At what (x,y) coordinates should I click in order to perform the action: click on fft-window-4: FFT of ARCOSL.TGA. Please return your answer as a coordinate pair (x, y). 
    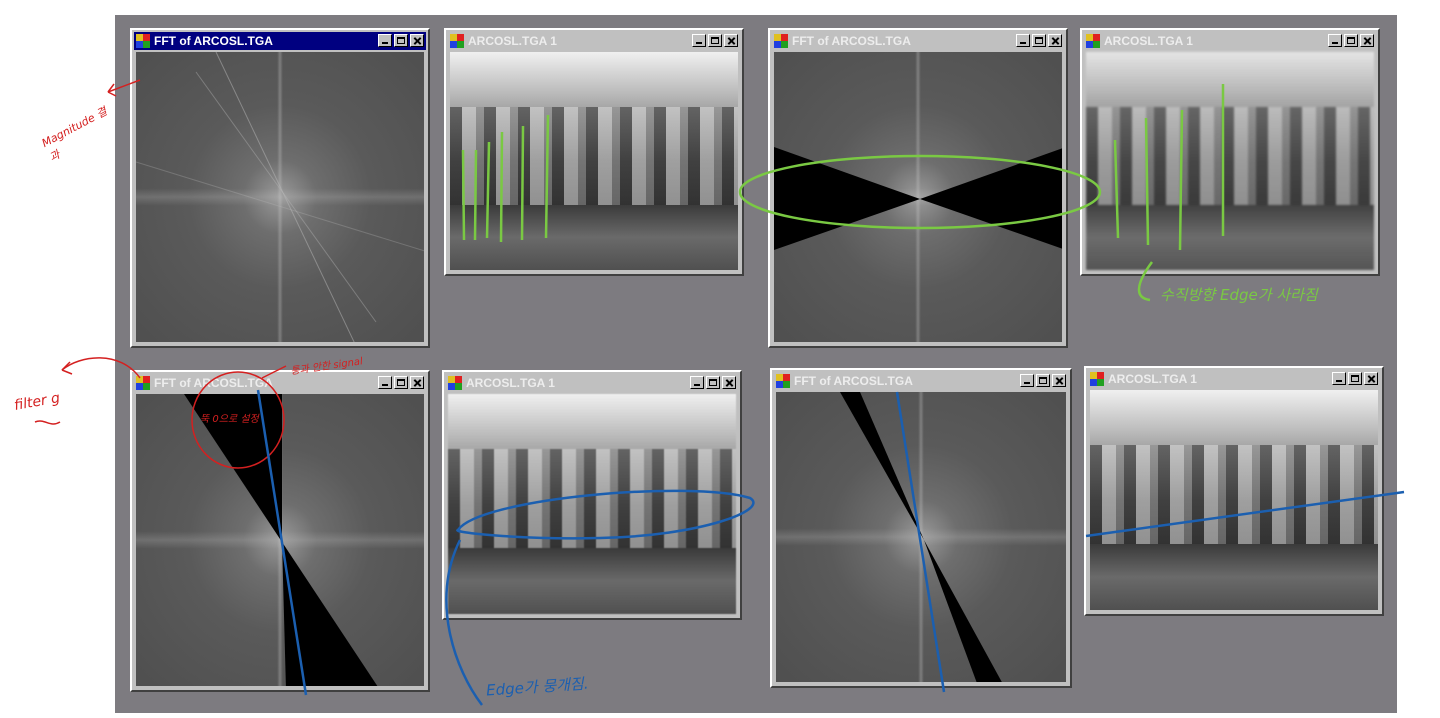
    Looking at the image, I should click on (921, 528).